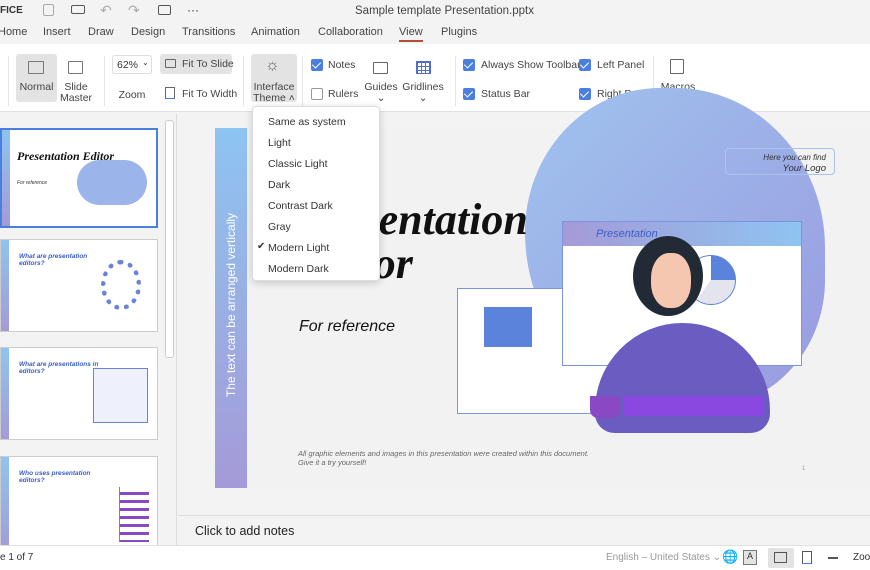 The image size is (870, 570). I want to click on tab-animation: Animation, so click(275, 32).